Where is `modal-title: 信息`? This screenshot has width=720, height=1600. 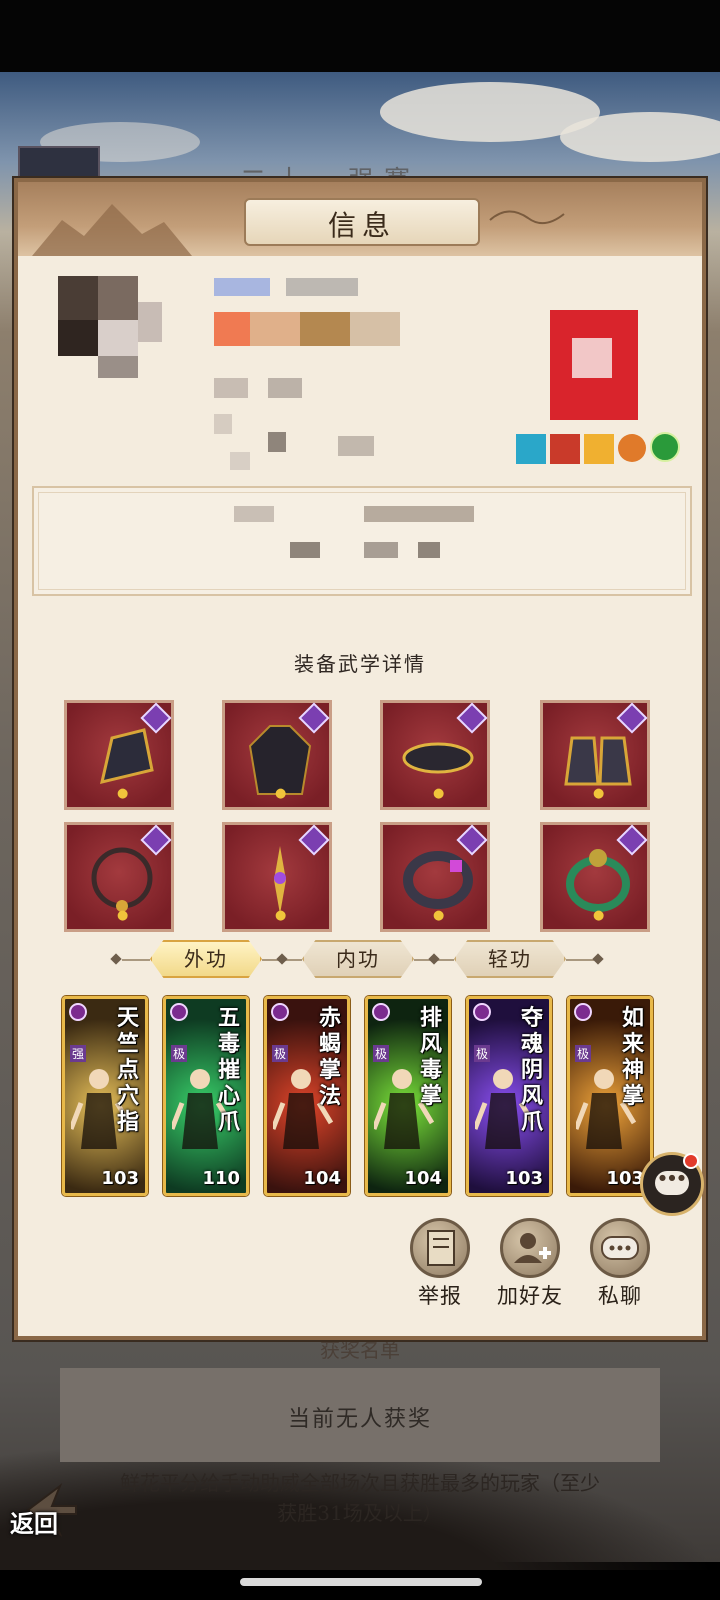
modal-title: 信息 is located at coordinates (361, 225).